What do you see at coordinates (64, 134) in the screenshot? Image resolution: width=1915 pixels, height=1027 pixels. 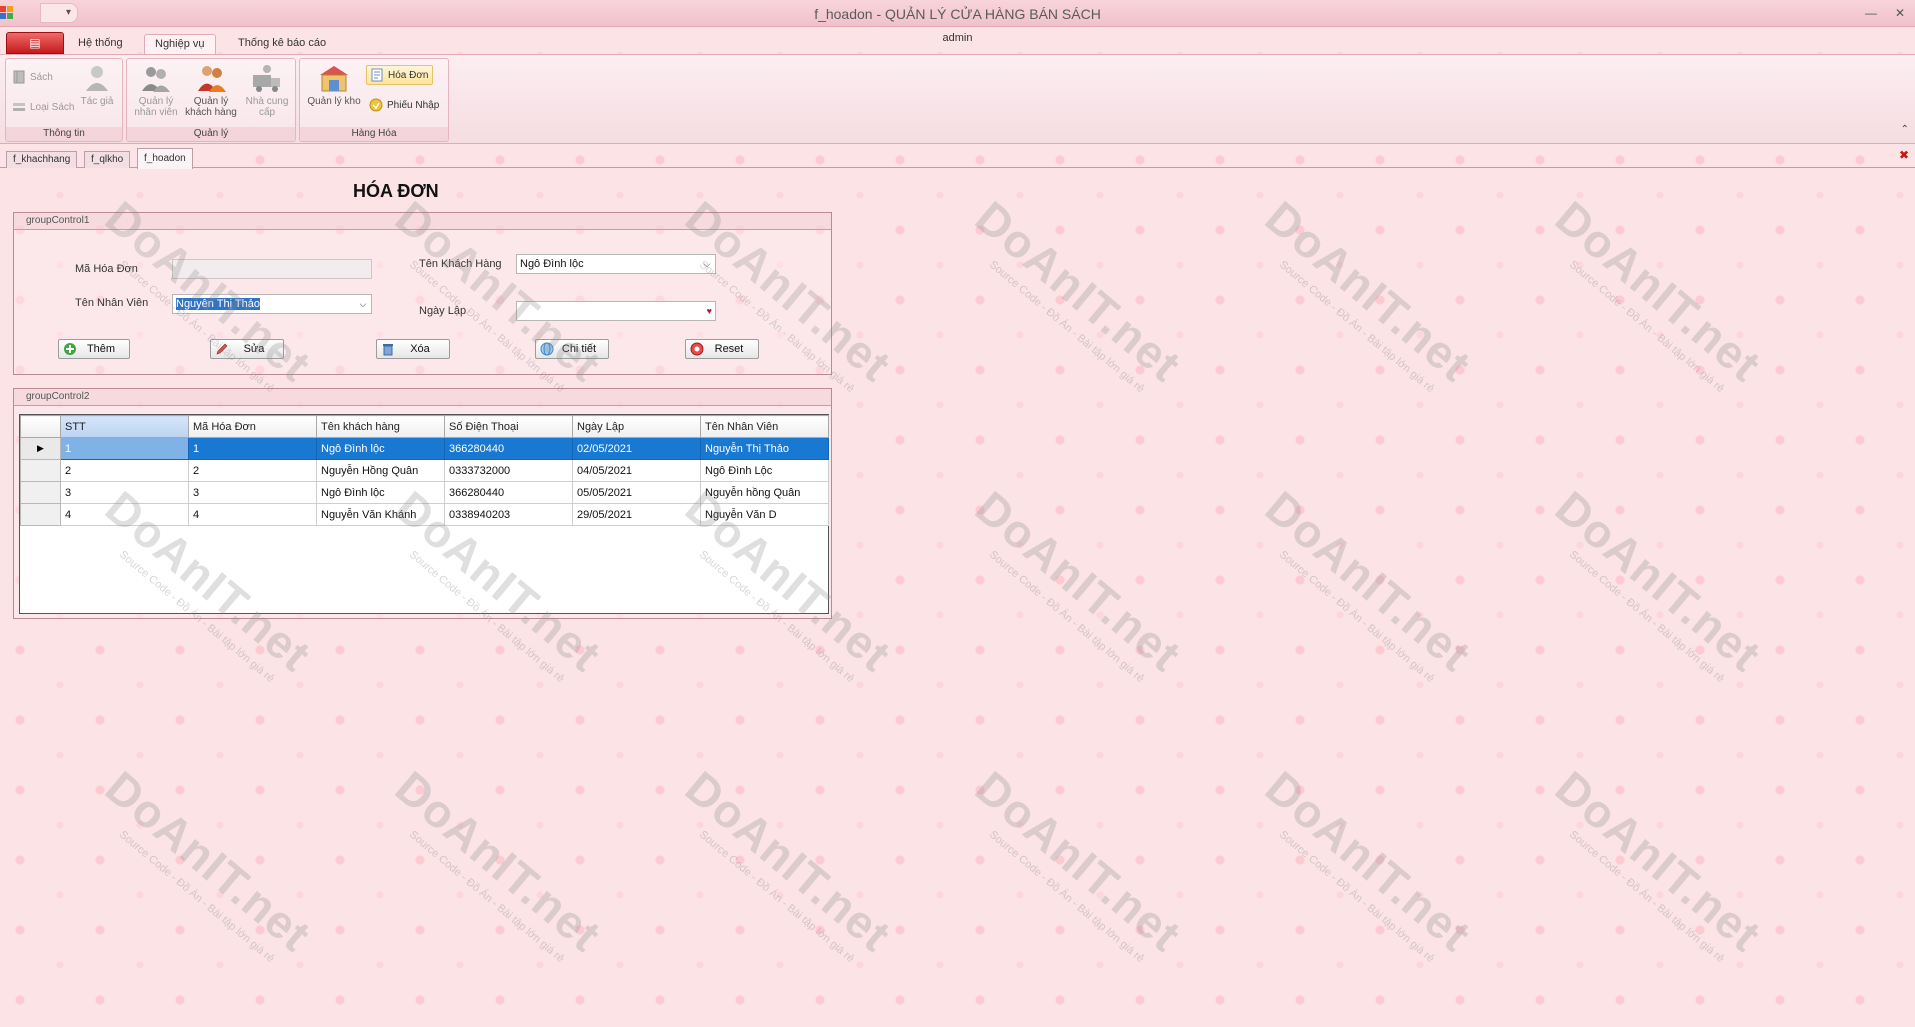 I see `ribbon-group-label: Thông tin` at bounding box center [64, 134].